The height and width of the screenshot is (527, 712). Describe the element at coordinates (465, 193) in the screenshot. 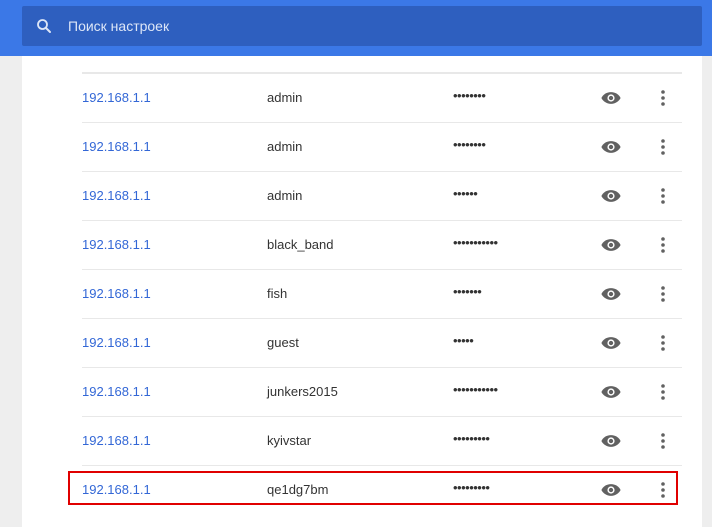

I see `saved-password-mask: ••••••` at that location.